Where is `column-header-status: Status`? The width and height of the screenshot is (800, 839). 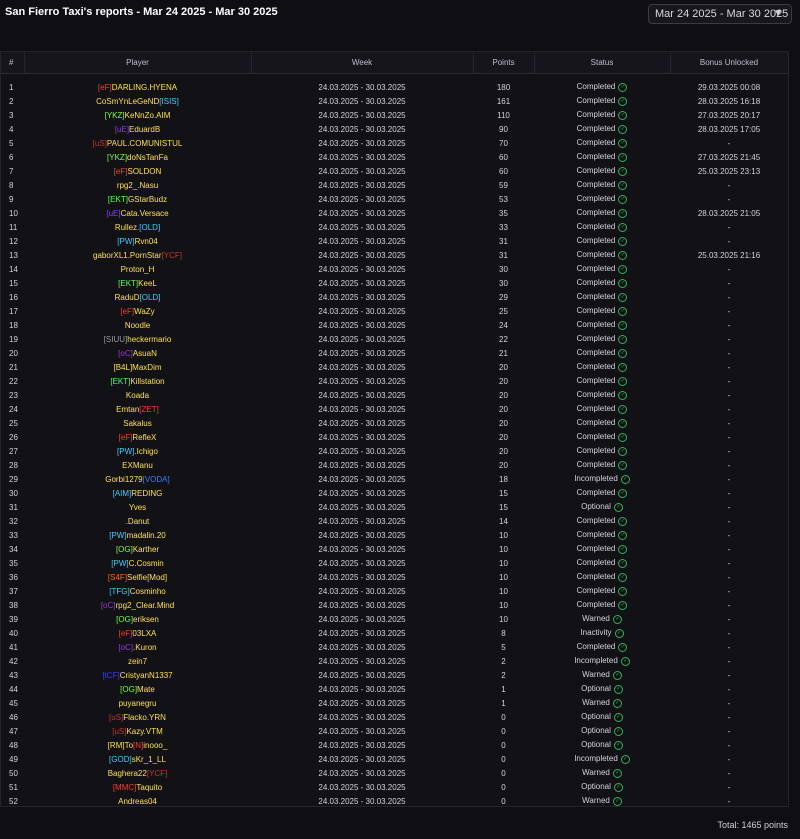 column-header-status: Status is located at coordinates (602, 62).